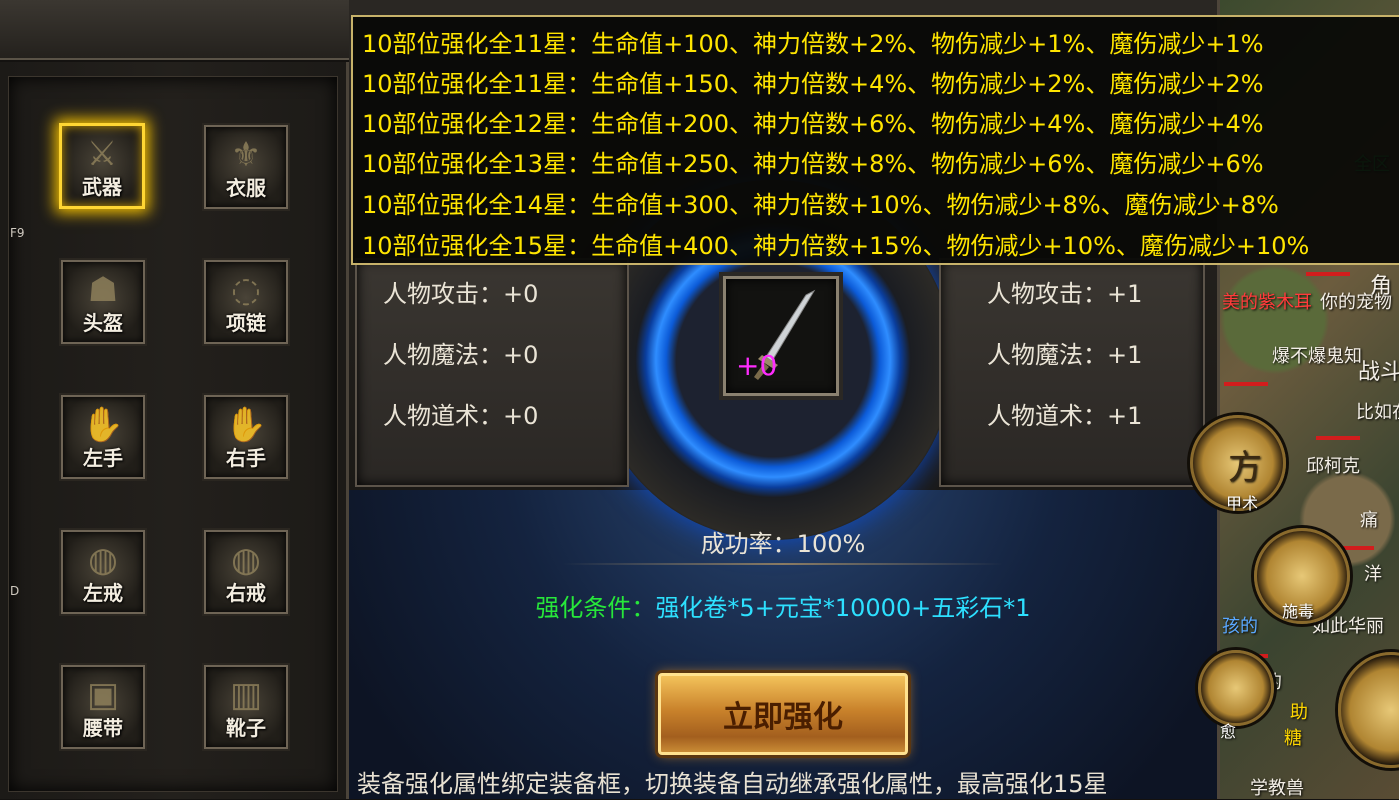 The width and height of the screenshot is (1399, 800). I want to click on divider, so click(783, 564).